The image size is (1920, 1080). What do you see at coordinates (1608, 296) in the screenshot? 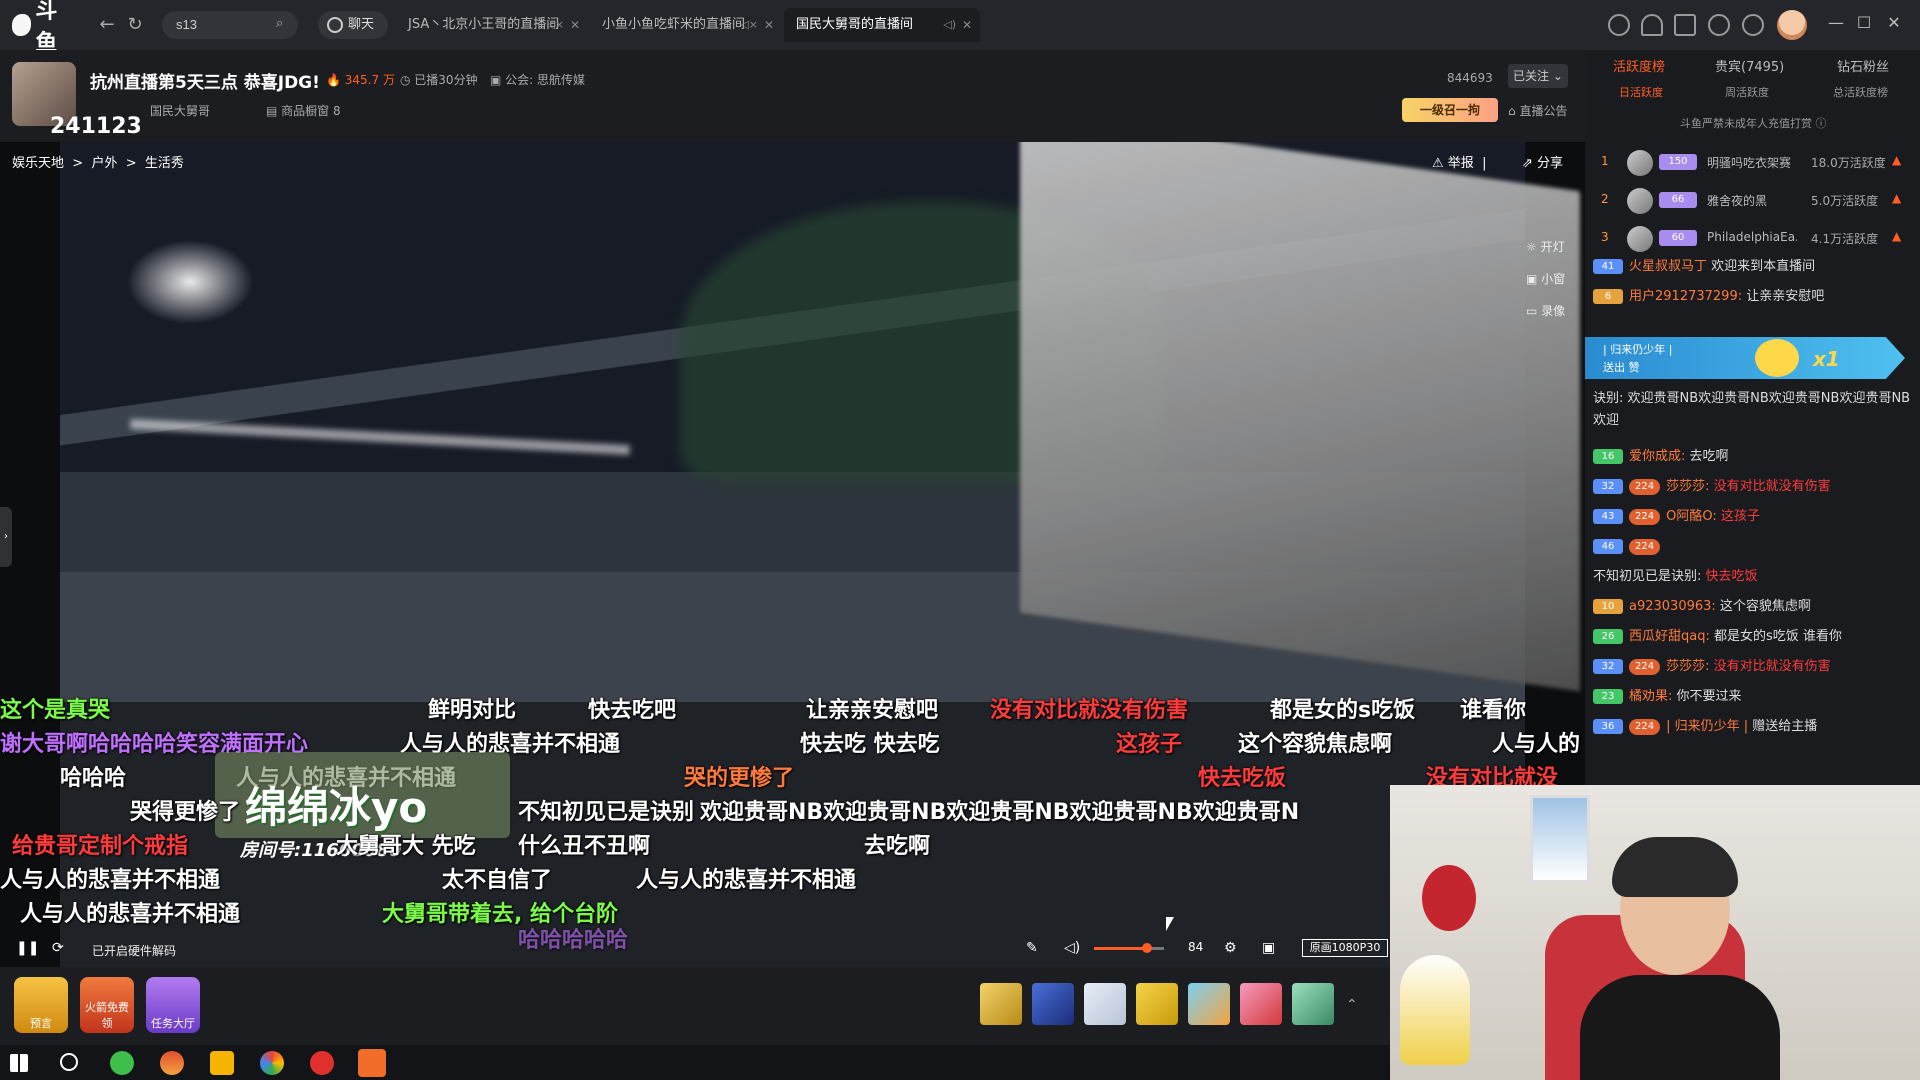
I see `level-badge: 6` at bounding box center [1608, 296].